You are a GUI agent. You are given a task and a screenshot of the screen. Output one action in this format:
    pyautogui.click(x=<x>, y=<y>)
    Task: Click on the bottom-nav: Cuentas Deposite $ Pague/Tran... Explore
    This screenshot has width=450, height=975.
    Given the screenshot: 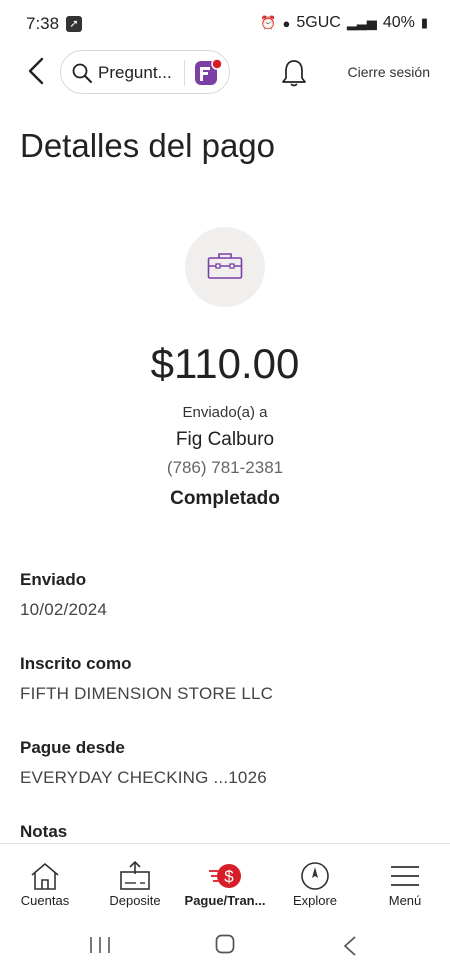 What is the action you would take?
    pyautogui.click(x=225, y=879)
    